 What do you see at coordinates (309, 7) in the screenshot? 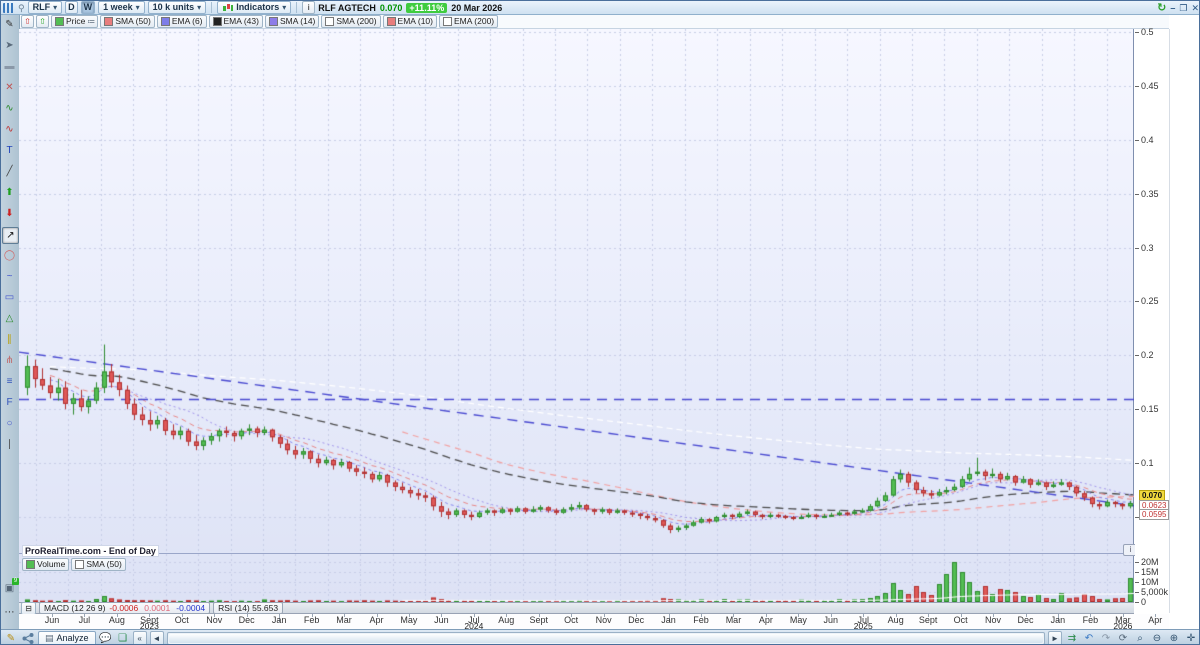
I see `instrument-info-icon: i` at bounding box center [309, 7].